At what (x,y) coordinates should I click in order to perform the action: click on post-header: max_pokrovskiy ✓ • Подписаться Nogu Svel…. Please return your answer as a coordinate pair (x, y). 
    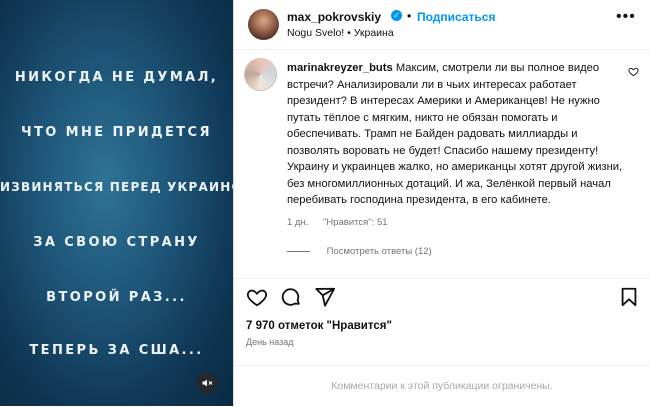
    Looking at the image, I should click on (442, 25).